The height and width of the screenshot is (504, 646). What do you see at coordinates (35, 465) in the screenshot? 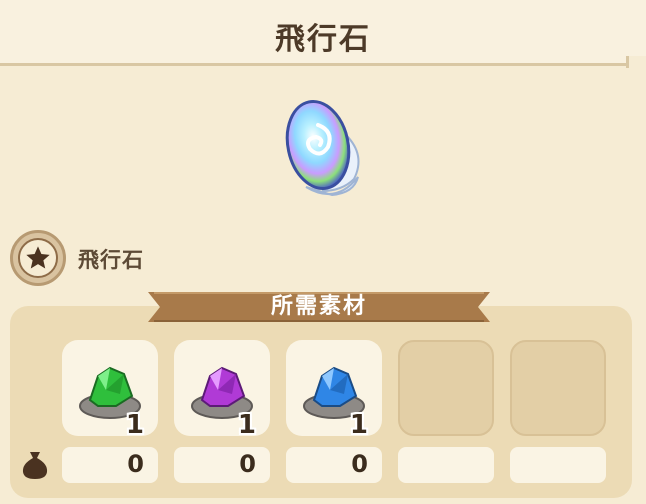
I see `money-bag-icon` at bounding box center [35, 465].